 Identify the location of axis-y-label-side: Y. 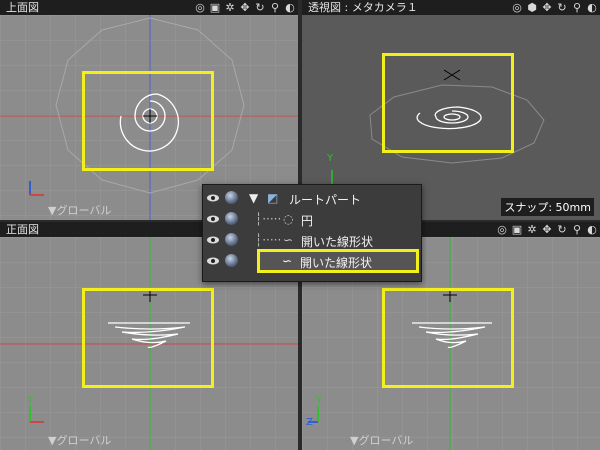
(319, 400).